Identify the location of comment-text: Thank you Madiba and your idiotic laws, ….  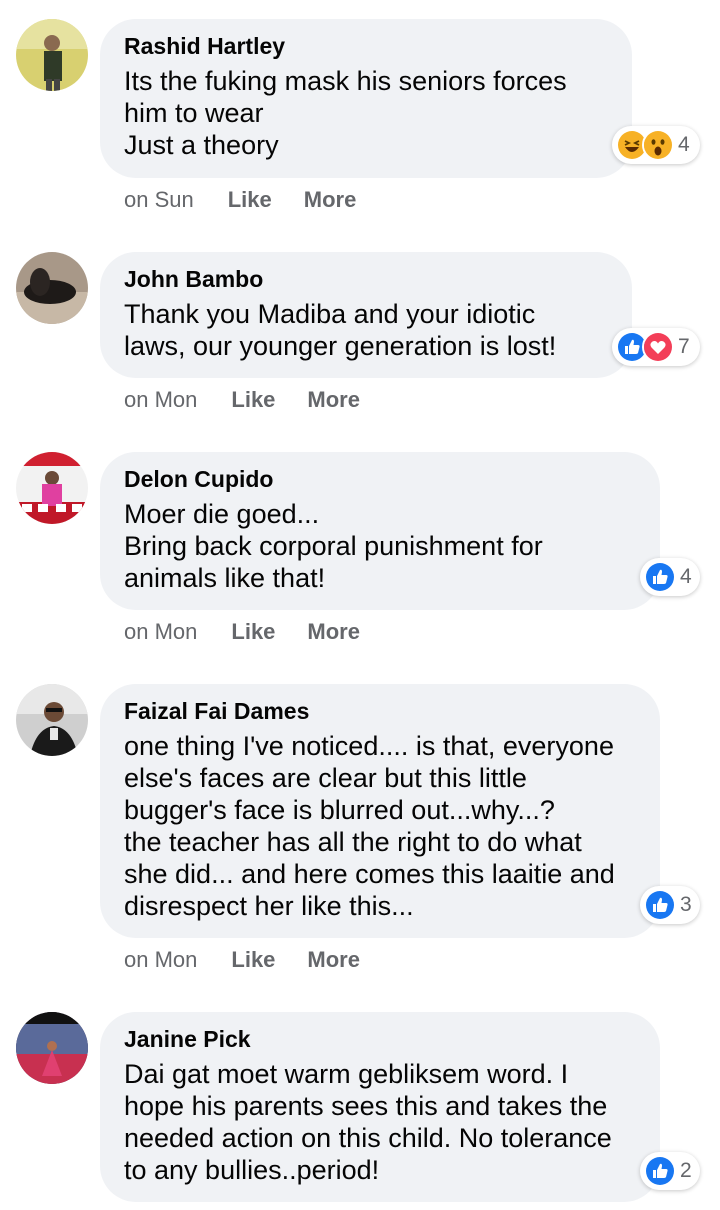
(340, 330).